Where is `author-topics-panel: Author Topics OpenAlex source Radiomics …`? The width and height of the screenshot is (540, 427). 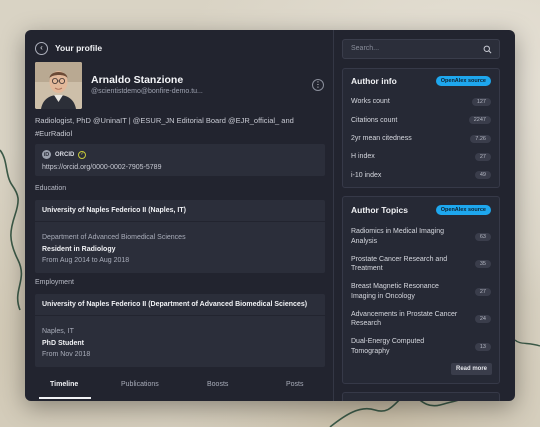
author-topics-panel: Author Topics OpenAlex source Radiomics … is located at coordinates (421, 290).